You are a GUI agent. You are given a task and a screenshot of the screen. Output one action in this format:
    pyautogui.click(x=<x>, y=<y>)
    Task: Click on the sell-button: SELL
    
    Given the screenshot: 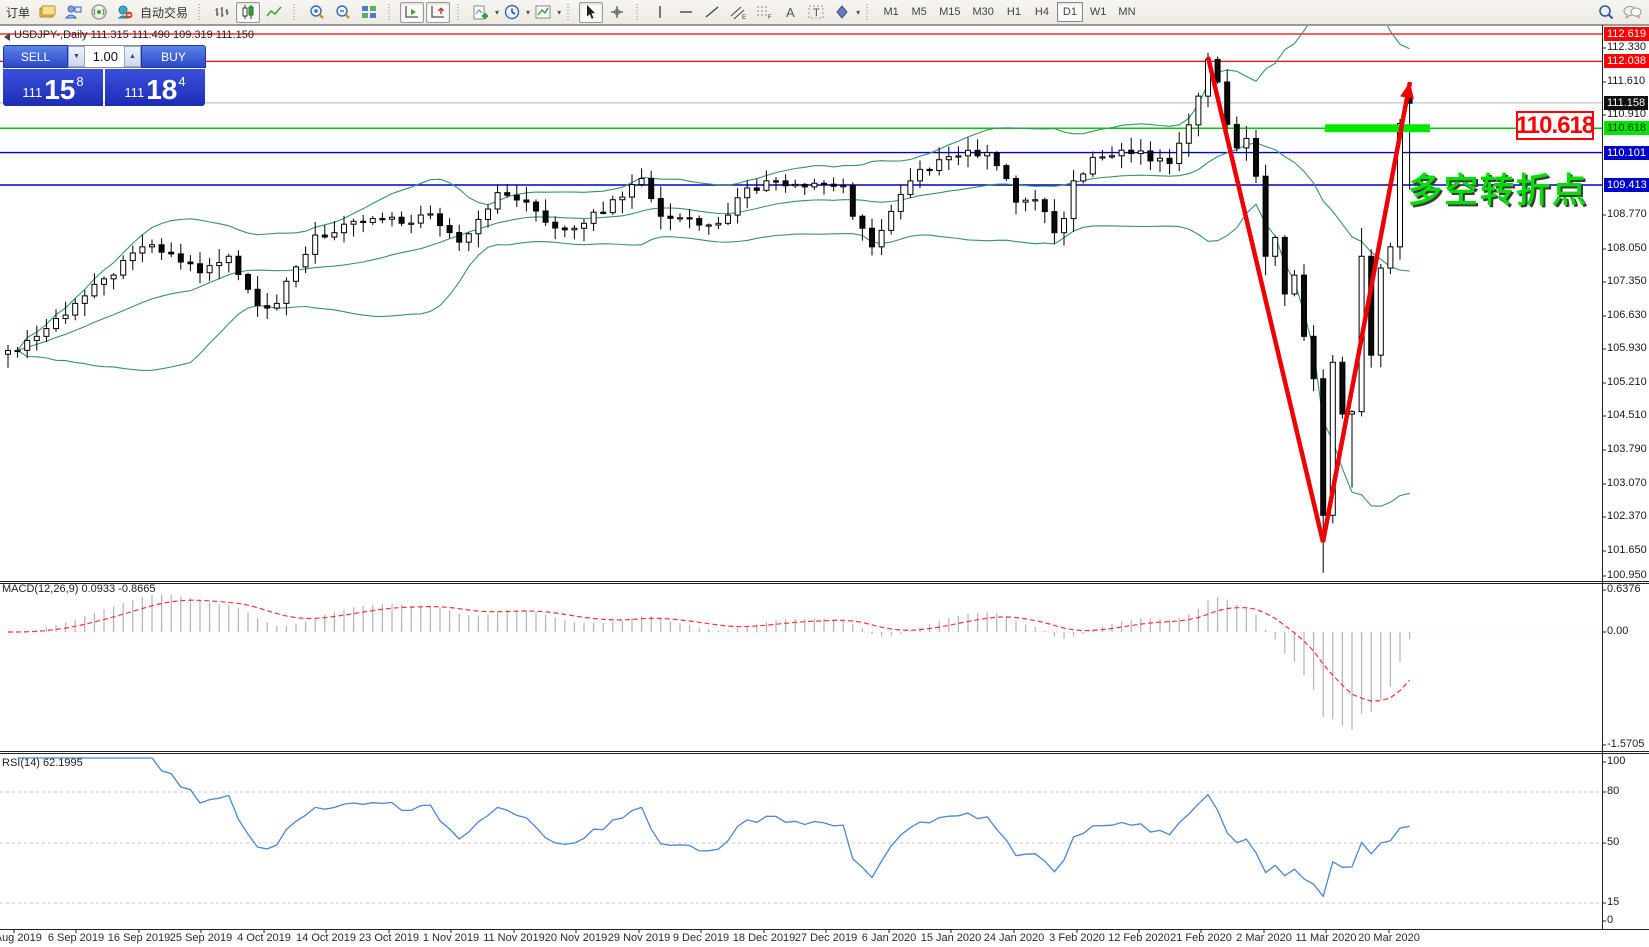 What is the action you would take?
    pyautogui.click(x=35, y=56)
    